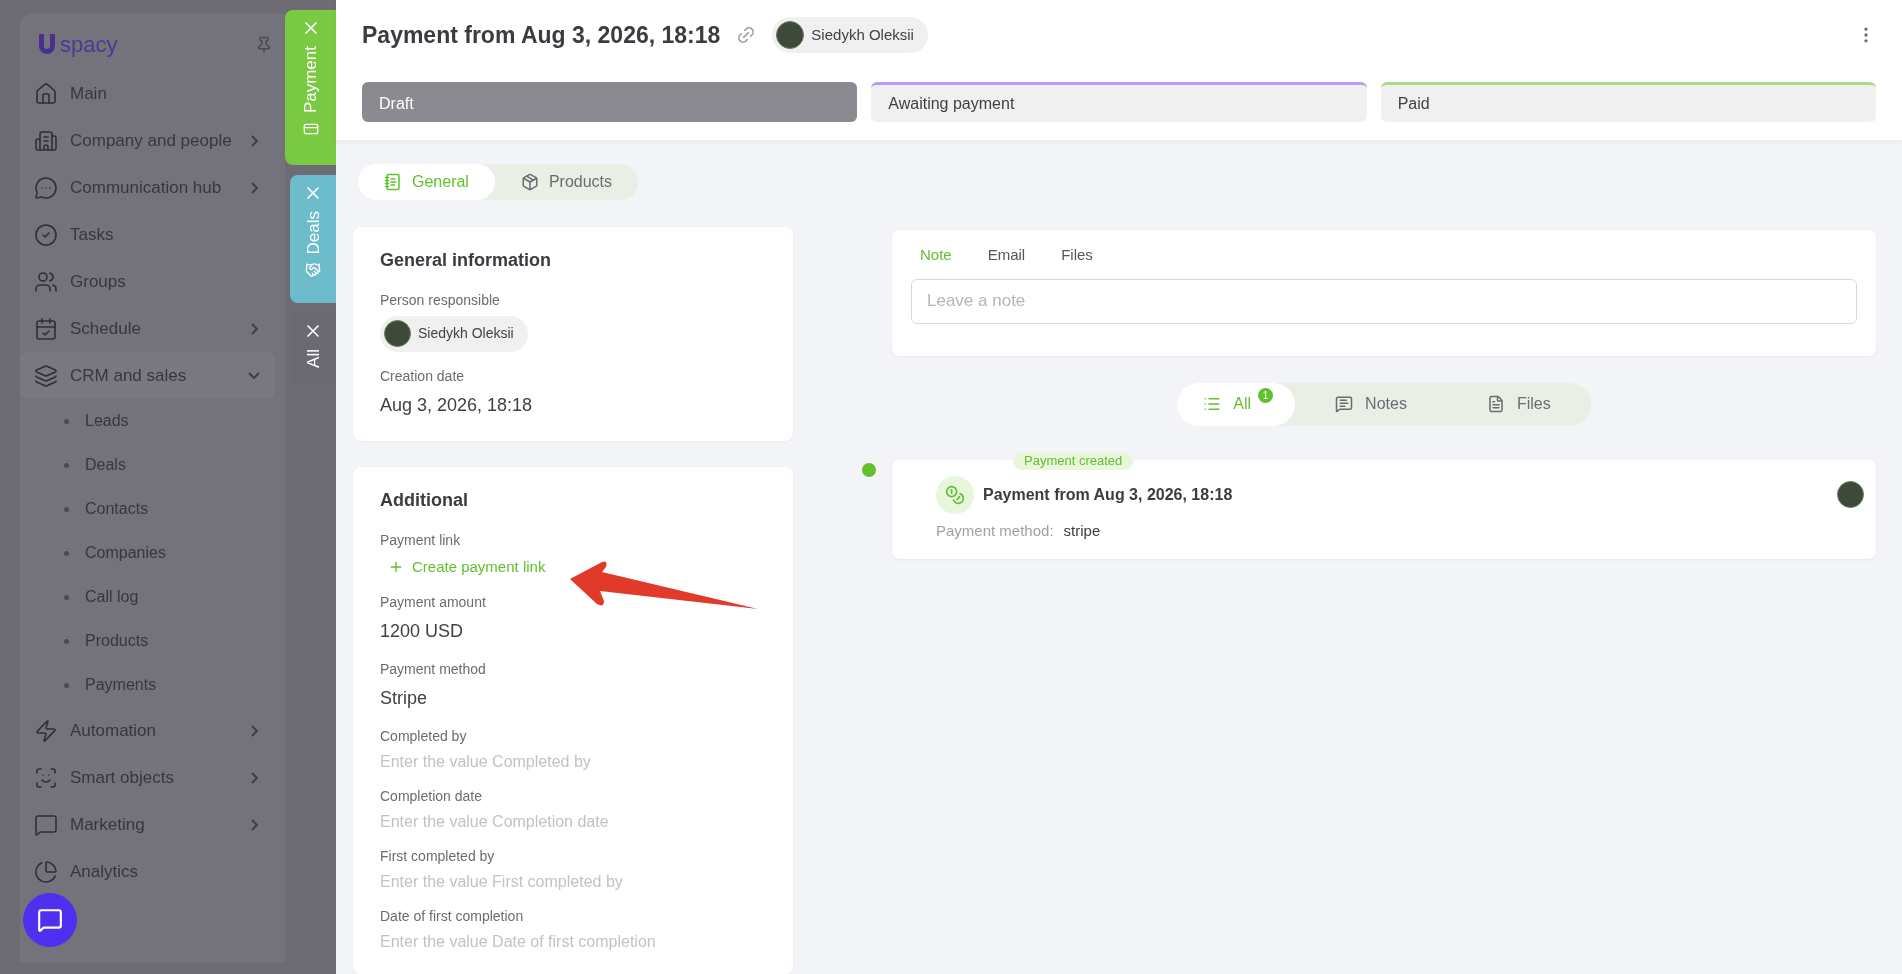  What do you see at coordinates (541, 35) in the screenshot?
I see `page-title: Payment from Aug 3, 2026, 18:18` at bounding box center [541, 35].